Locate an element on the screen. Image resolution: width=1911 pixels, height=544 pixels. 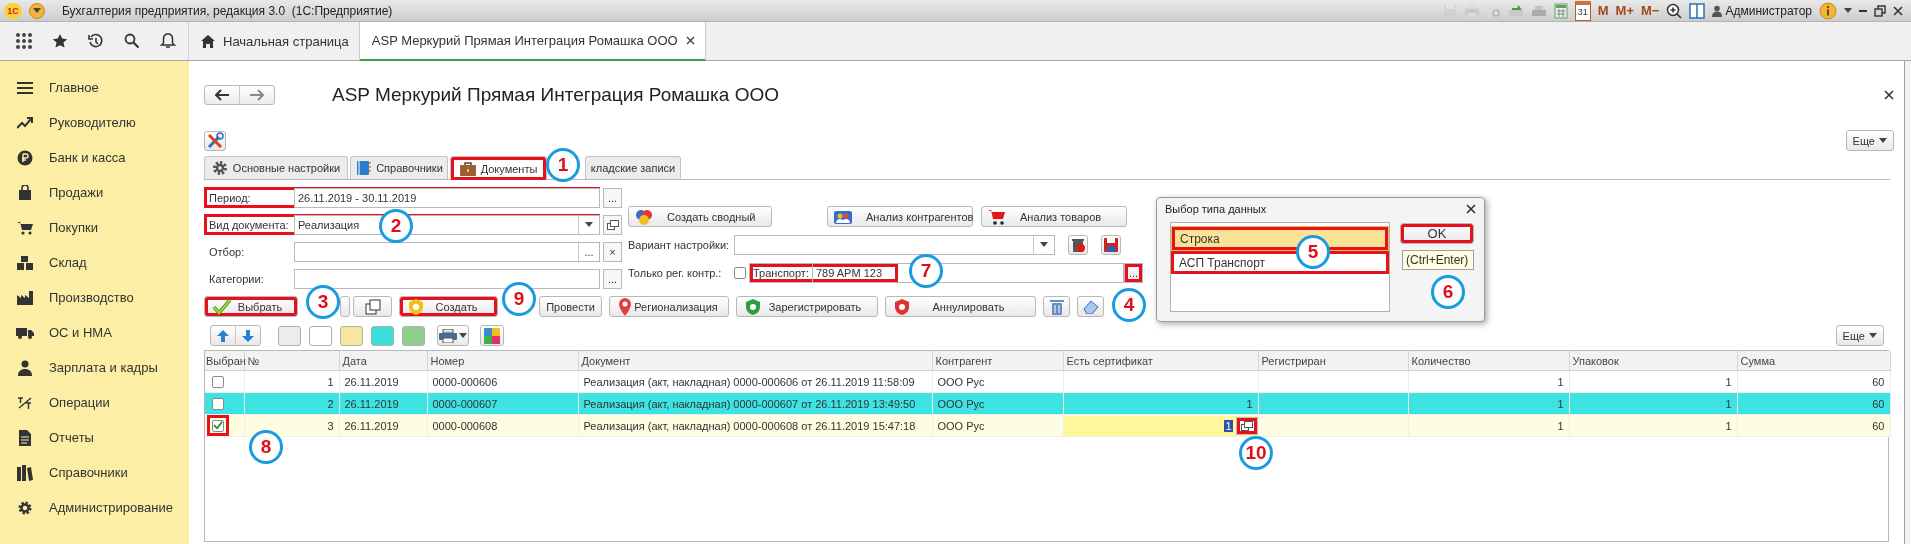
create-button: Создать is located at coordinates (448, 306).